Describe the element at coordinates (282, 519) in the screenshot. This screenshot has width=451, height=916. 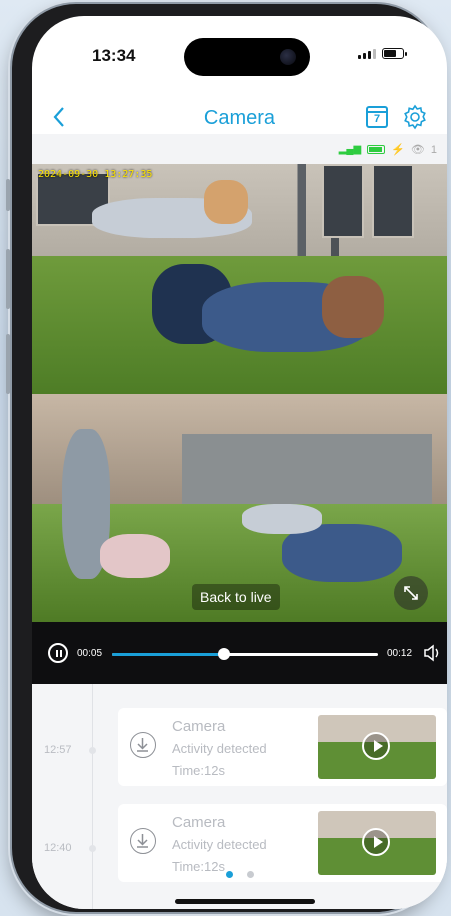
I see `scene-boy` at that location.